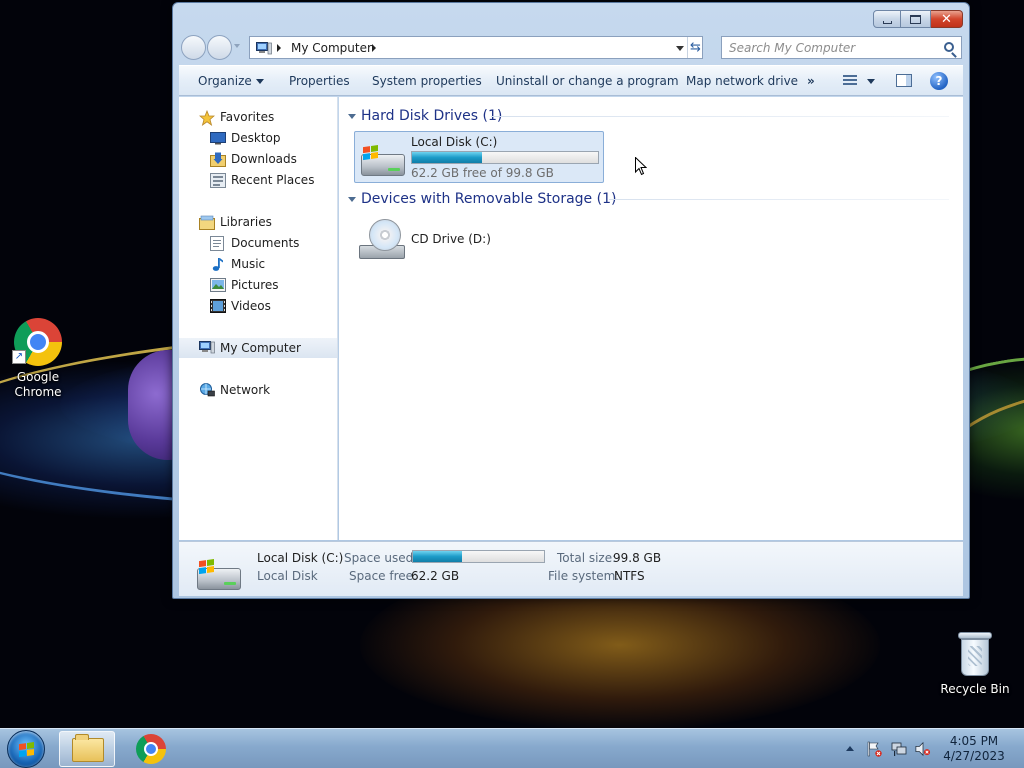  What do you see at coordinates (427, 81) in the screenshot?
I see `system-properties-button: System properties` at bounding box center [427, 81].